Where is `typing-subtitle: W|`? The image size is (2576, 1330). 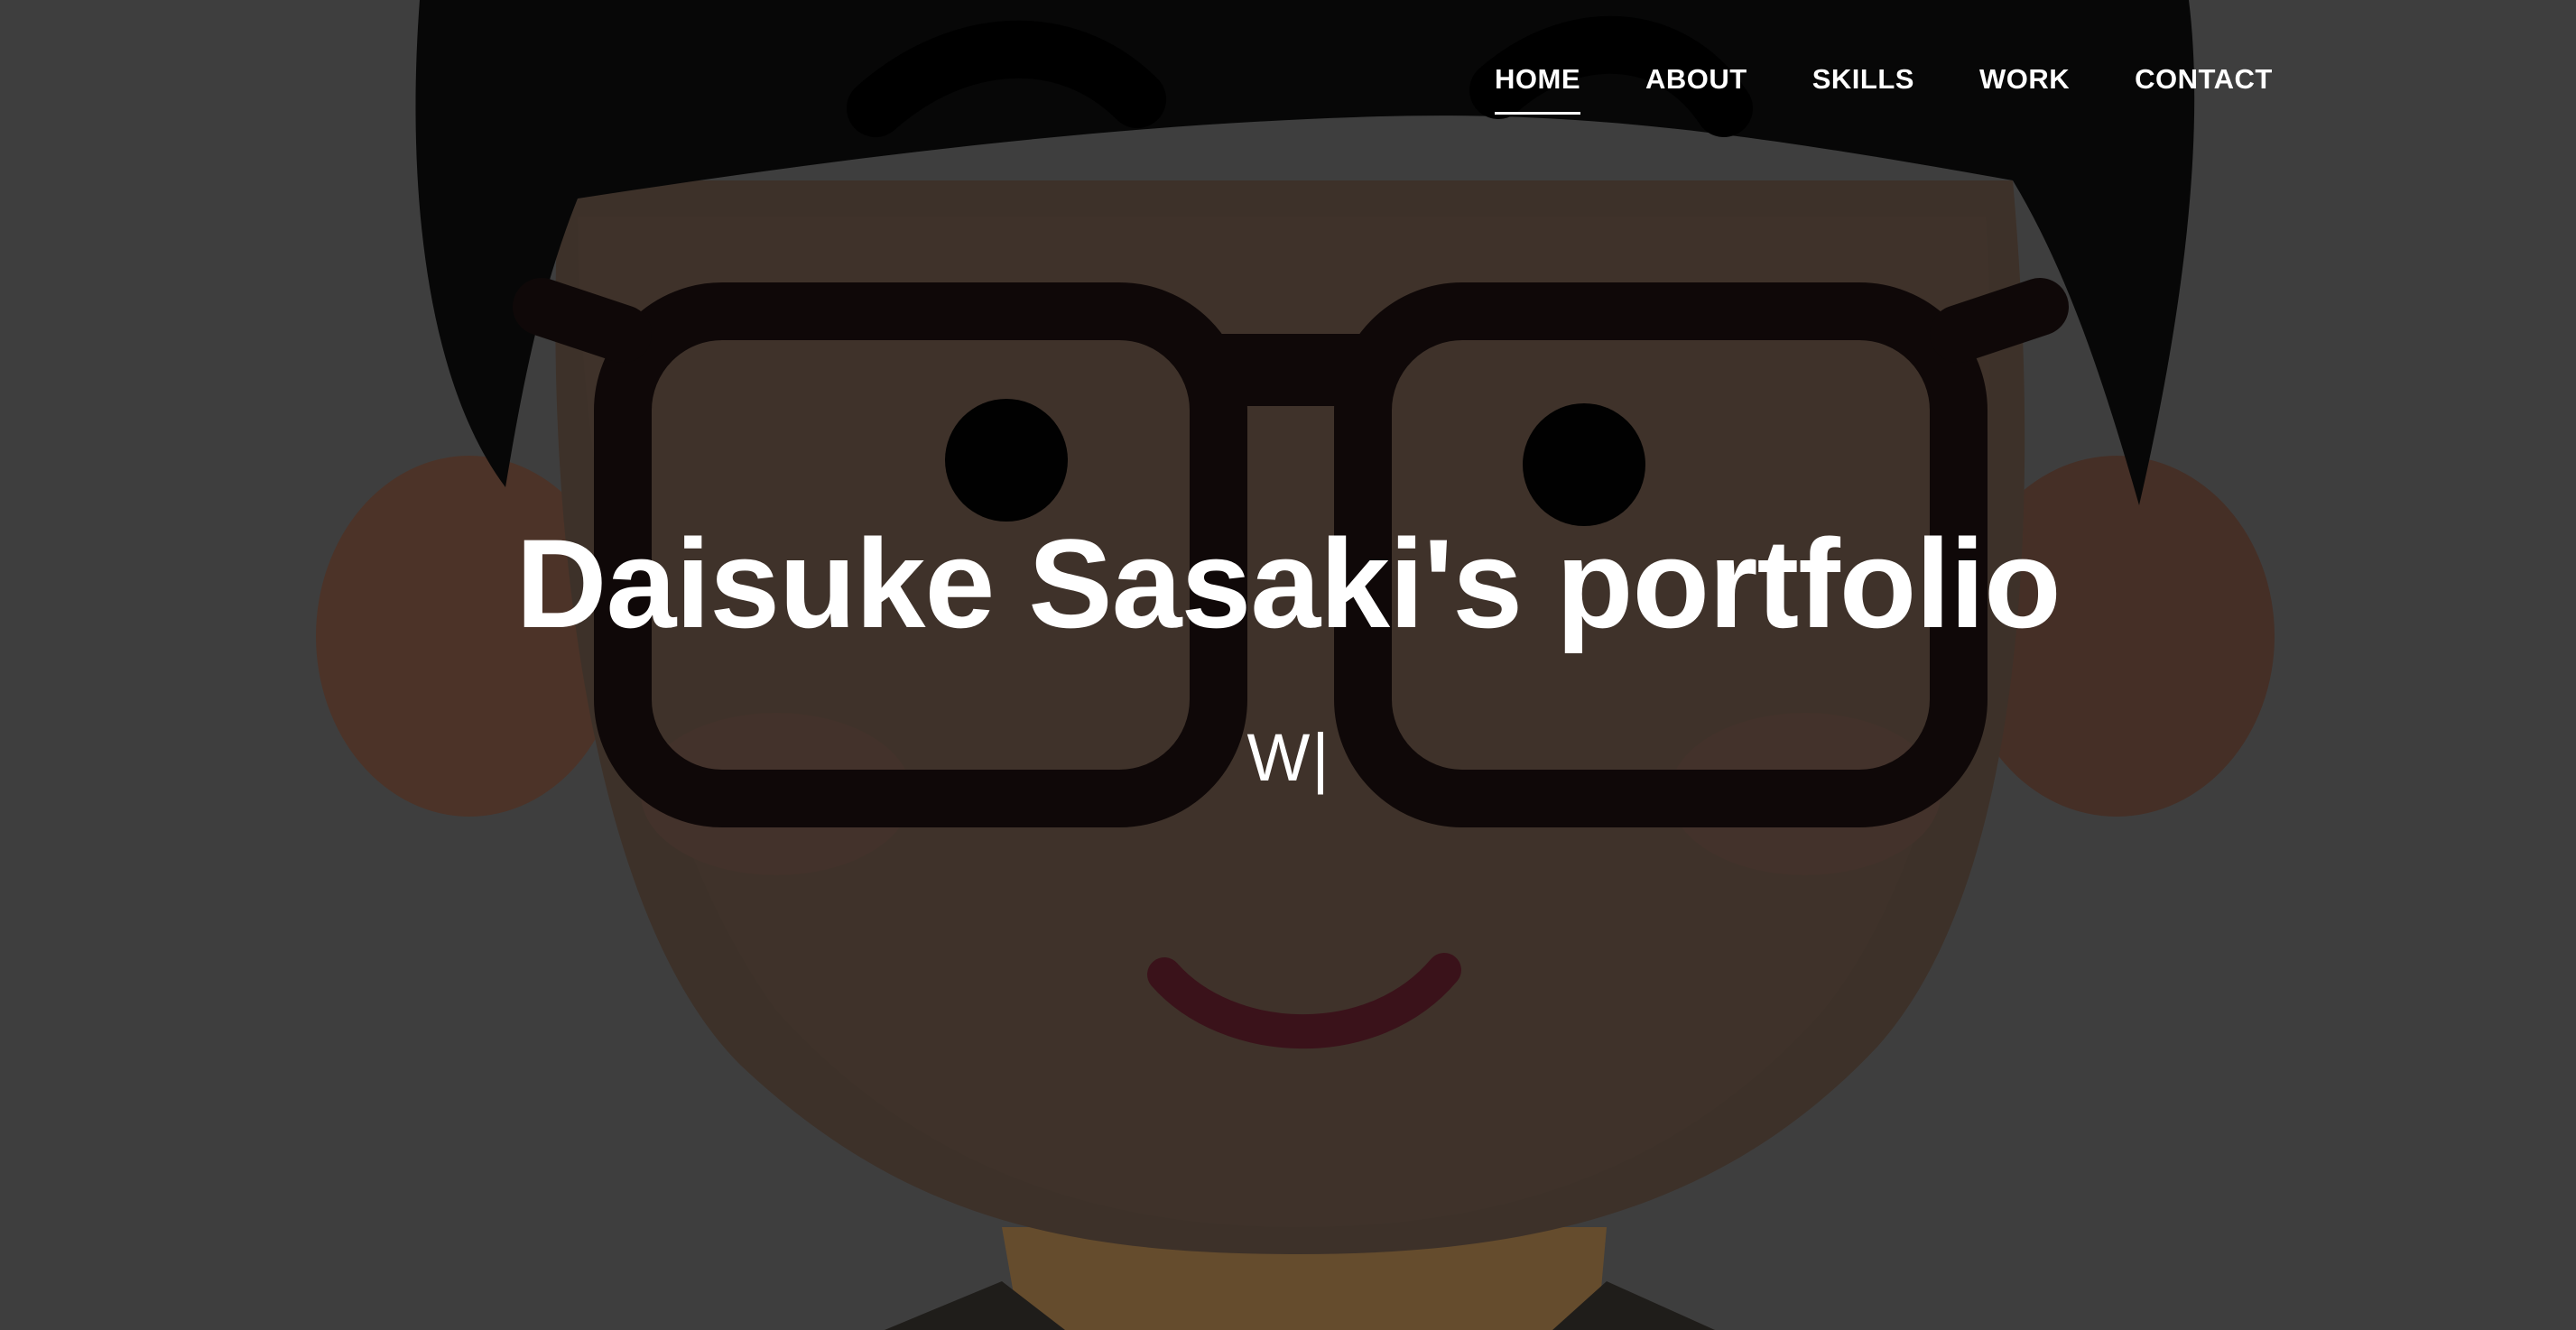 typing-subtitle: W| is located at coordinates (1288, 758).